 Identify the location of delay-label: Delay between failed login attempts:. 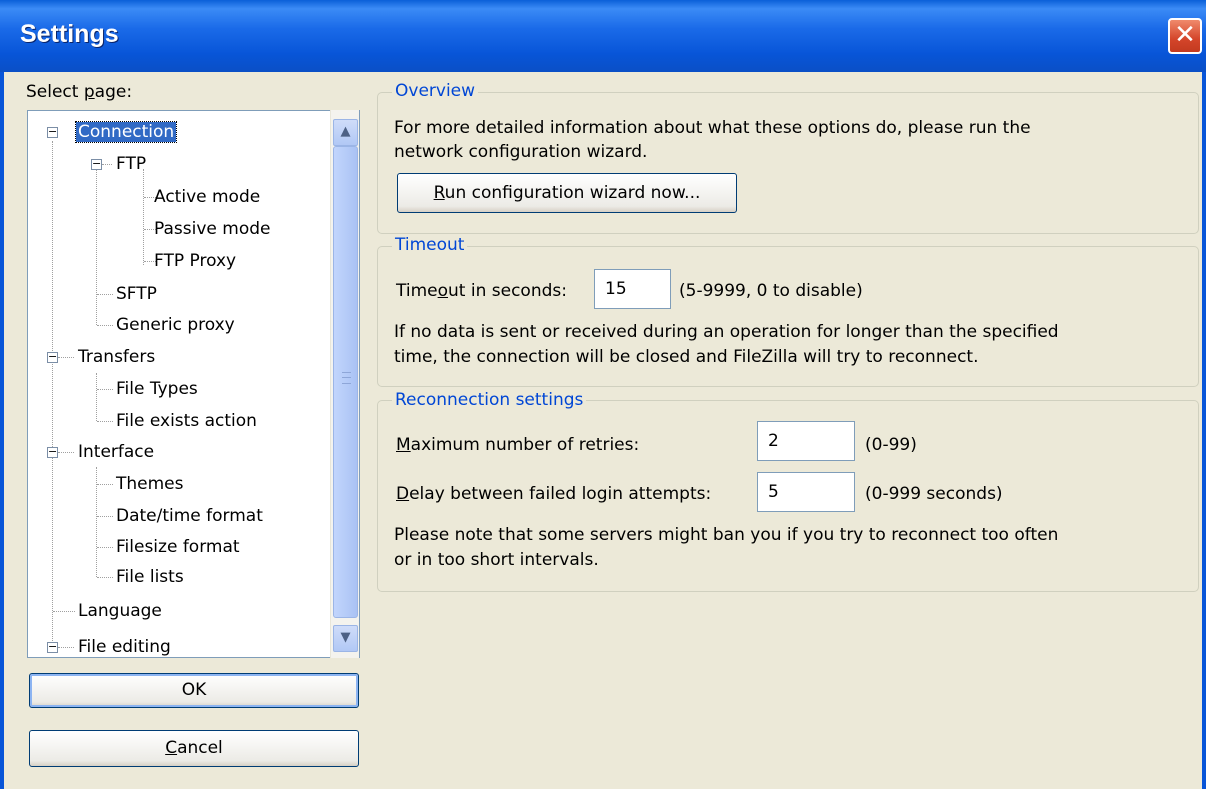
(554, 494).